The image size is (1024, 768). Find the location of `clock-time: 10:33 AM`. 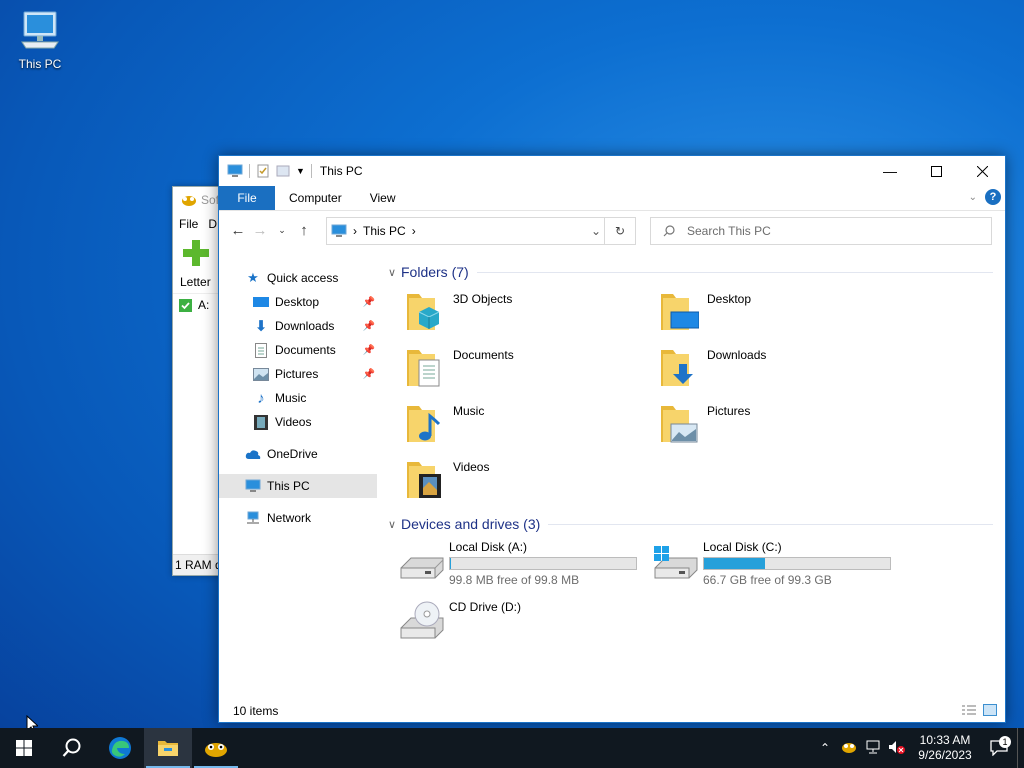

clock-time: 10:33 AM is located at coordinates (945, 740).